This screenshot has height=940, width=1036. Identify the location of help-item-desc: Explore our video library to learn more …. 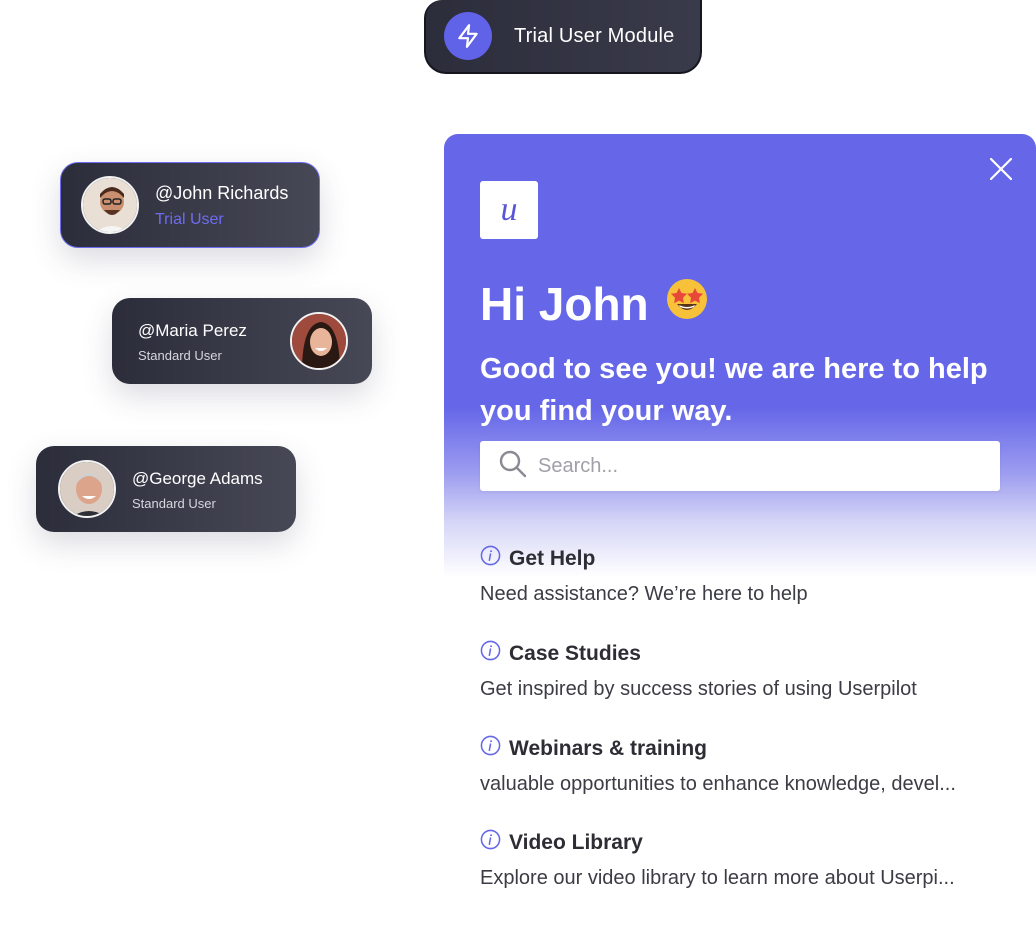
(717, 878).